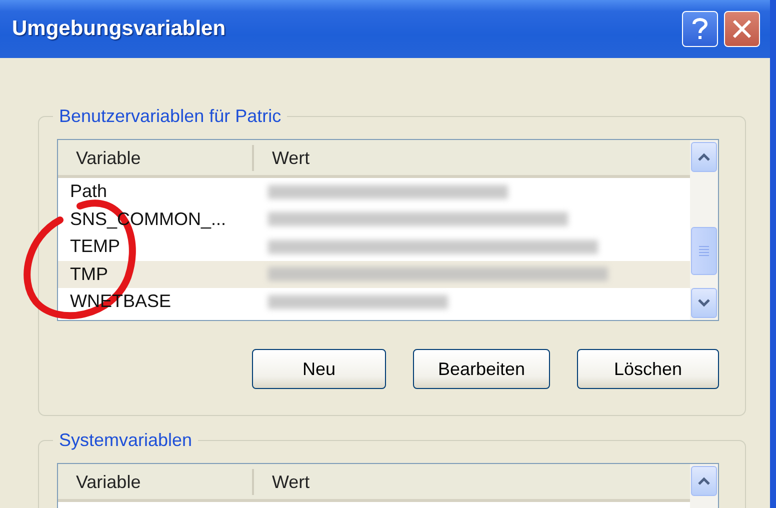 This screenshot has width=776, height=508. Describe the element at coordinates (89, 274) in the screenshot. I see `variable-name: TMP` at that location.